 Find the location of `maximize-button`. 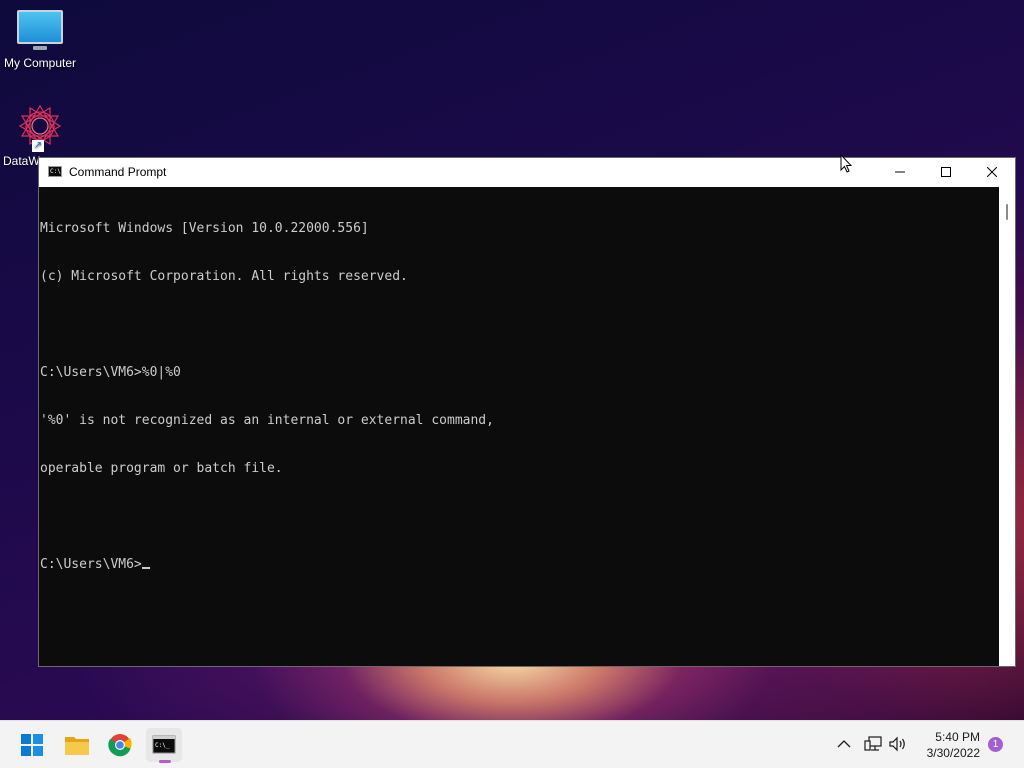

maximize-button is located at coordinates (946, 172).